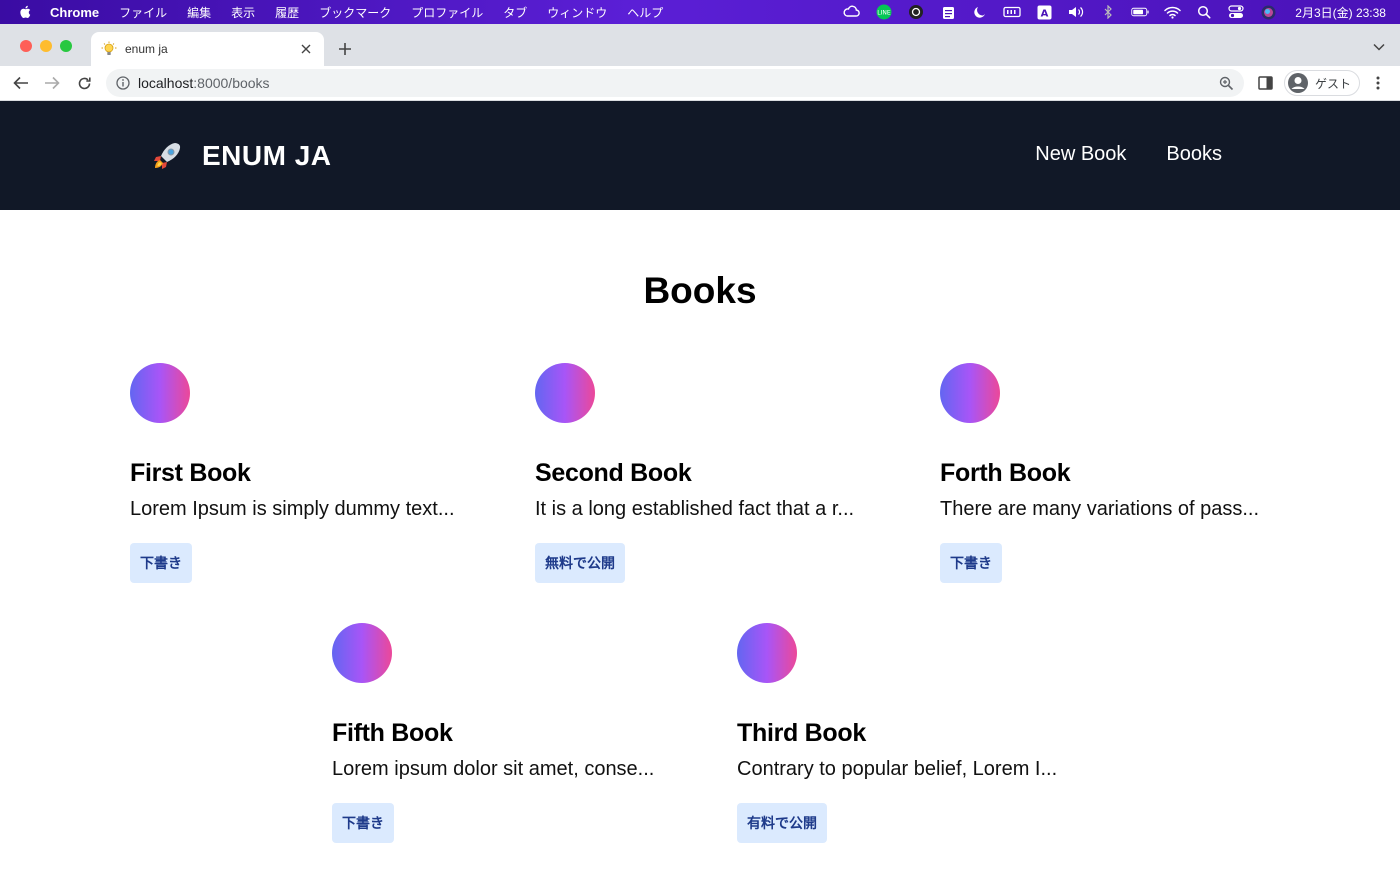  I want to click on menu-bookmarks: ブックマーク, so click(355, 12).